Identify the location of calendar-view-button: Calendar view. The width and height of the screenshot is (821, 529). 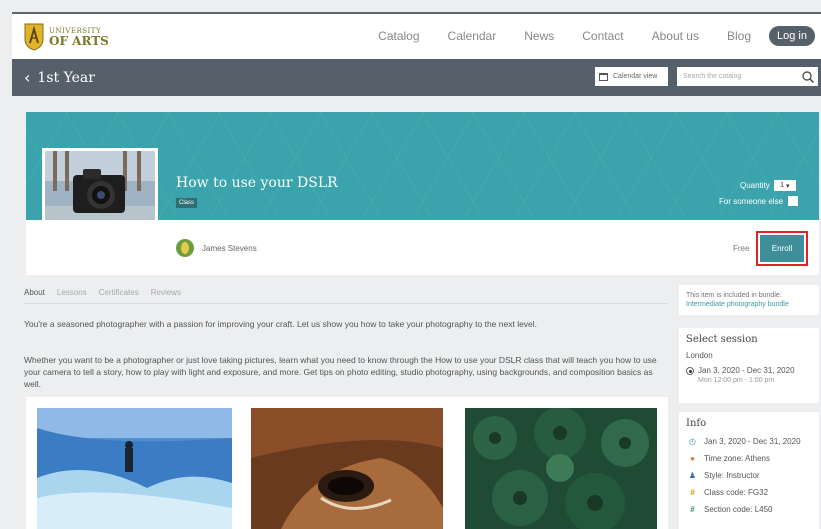
(631, 76).